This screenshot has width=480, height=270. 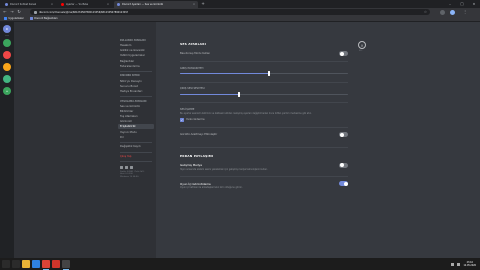 What do you see at coordinates (7, 91) in the screenshot?
I see `add-server-icon: +` at bounding box center [7, 91].